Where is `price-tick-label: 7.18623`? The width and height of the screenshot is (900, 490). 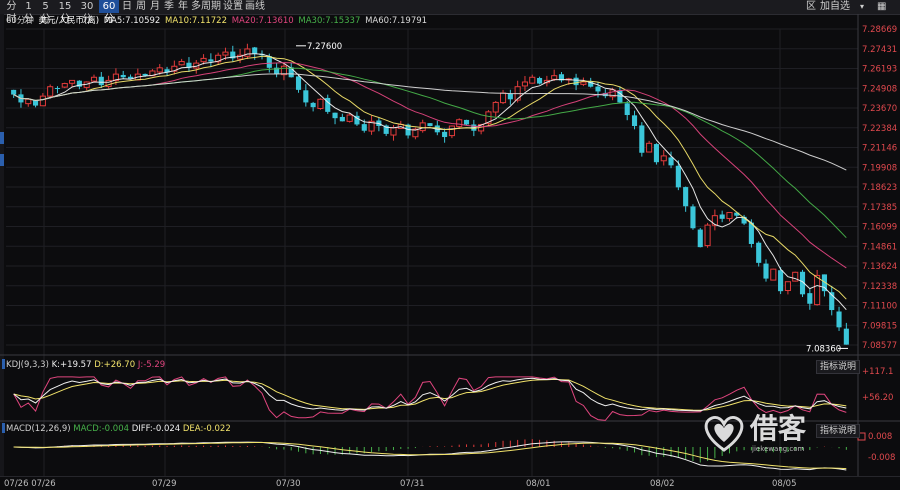
price-tick-label: 7.18623 is located at coordinates (879, 188).